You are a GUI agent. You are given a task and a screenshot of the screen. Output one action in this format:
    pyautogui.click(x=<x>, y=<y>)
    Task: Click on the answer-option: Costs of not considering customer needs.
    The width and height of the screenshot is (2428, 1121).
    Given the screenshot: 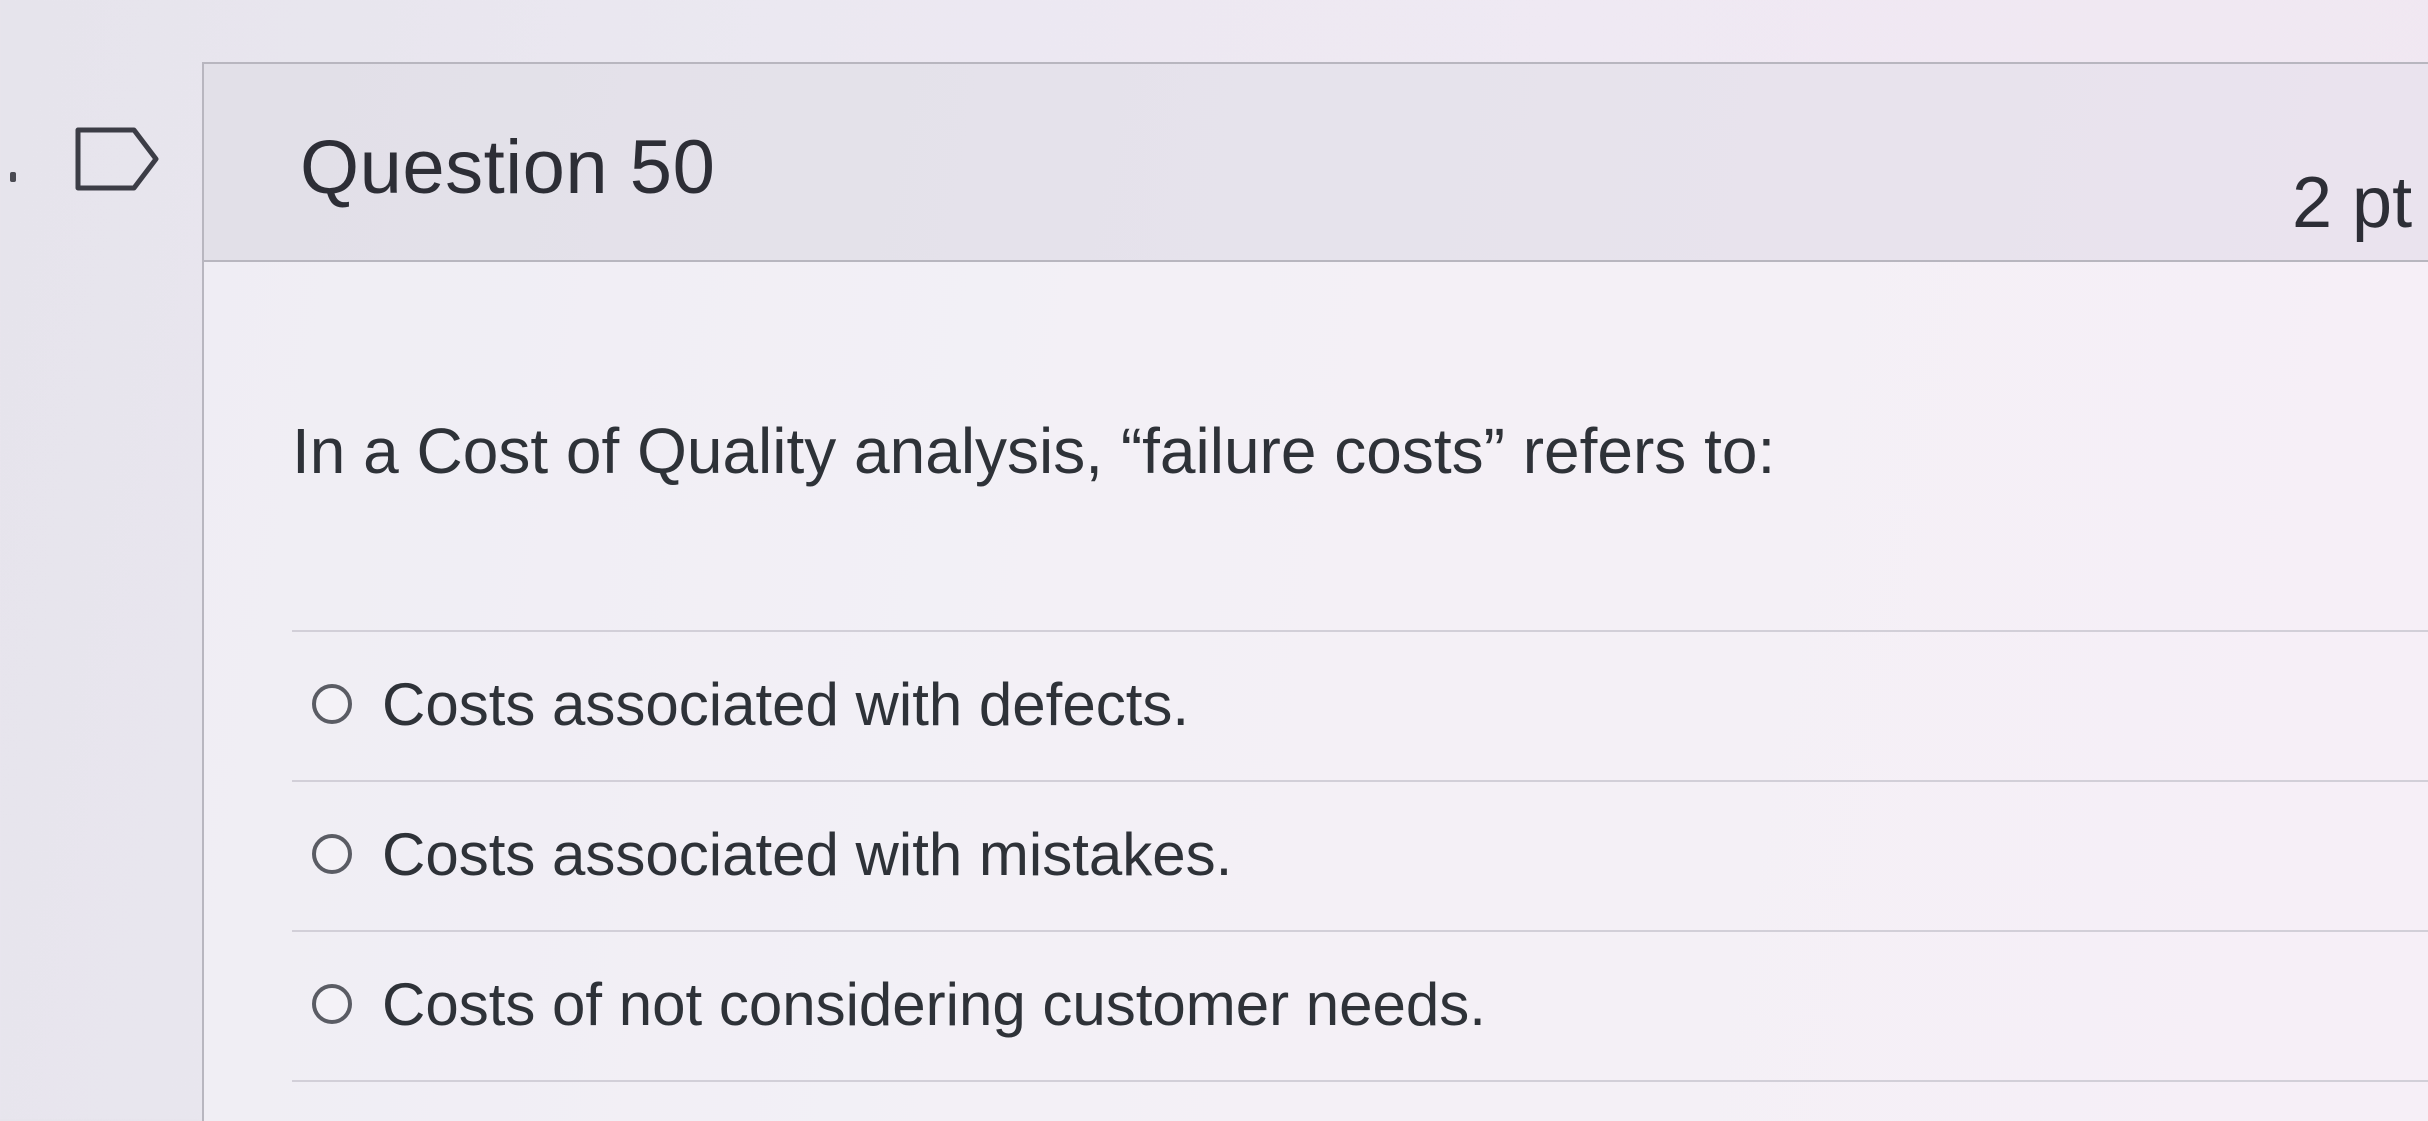 What is the action you would take?
    pyautogui.click(x=1362, y=1004)
    